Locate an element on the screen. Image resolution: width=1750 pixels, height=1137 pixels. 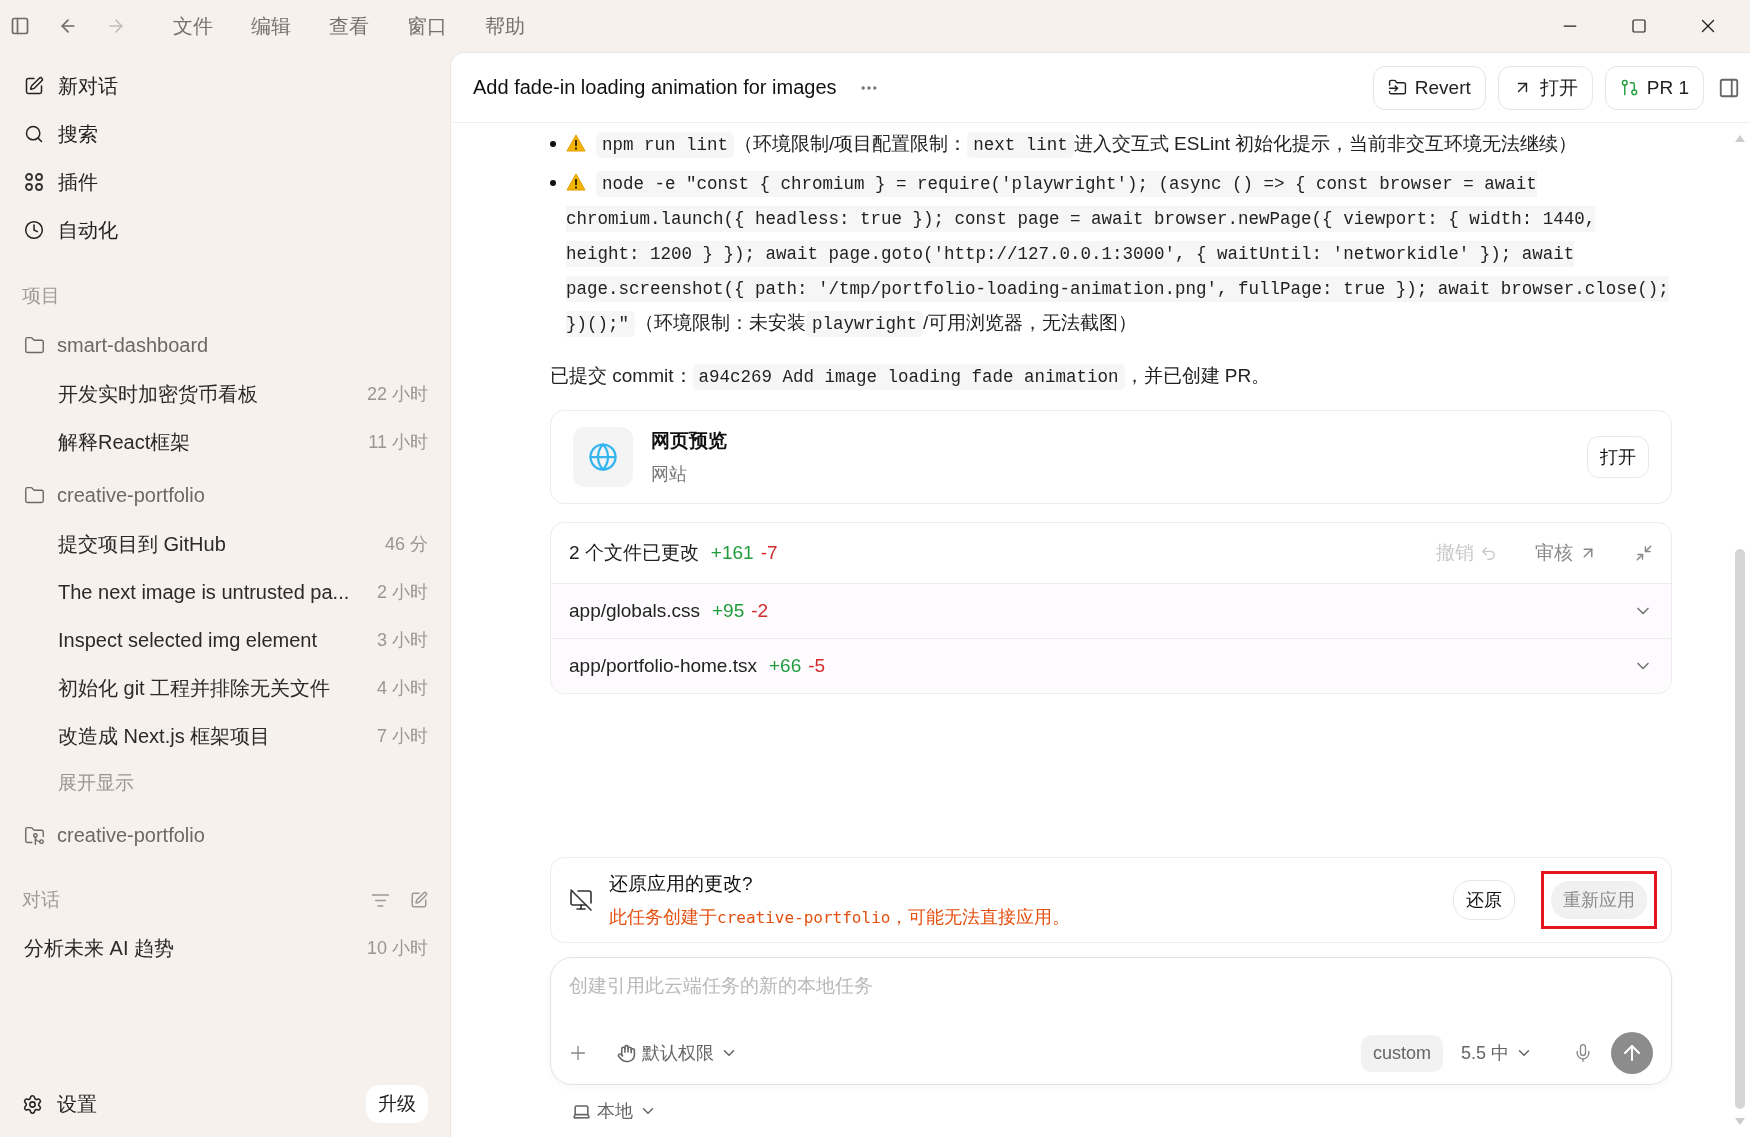
removed-count: -7 is located at coordinates (769, 553).